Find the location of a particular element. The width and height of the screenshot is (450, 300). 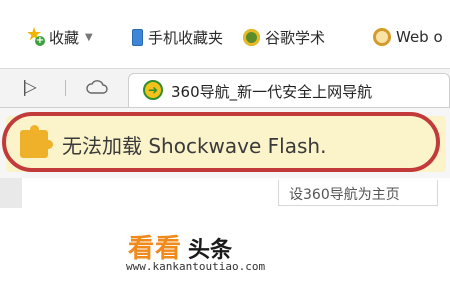

web-icon is located at coordinates (382, 37).